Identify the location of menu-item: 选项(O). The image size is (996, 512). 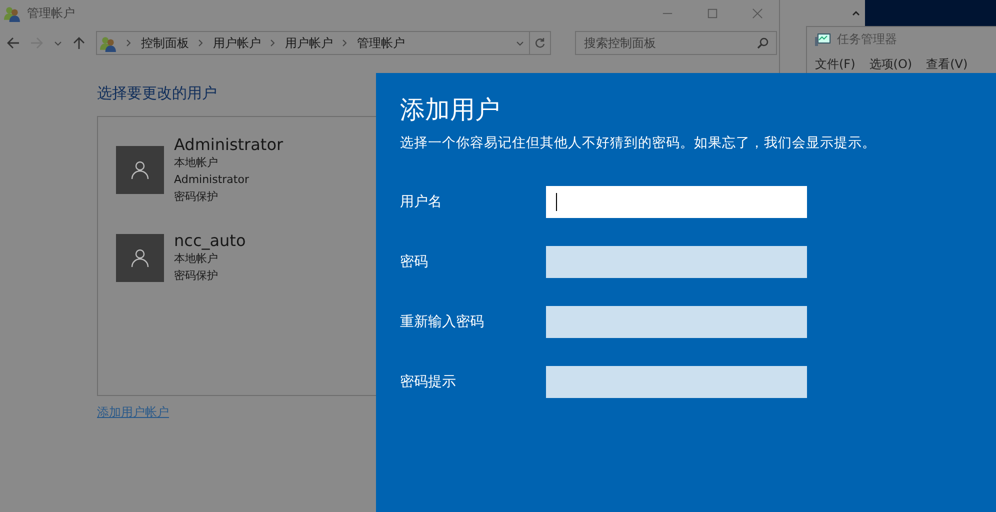
(890, 64).